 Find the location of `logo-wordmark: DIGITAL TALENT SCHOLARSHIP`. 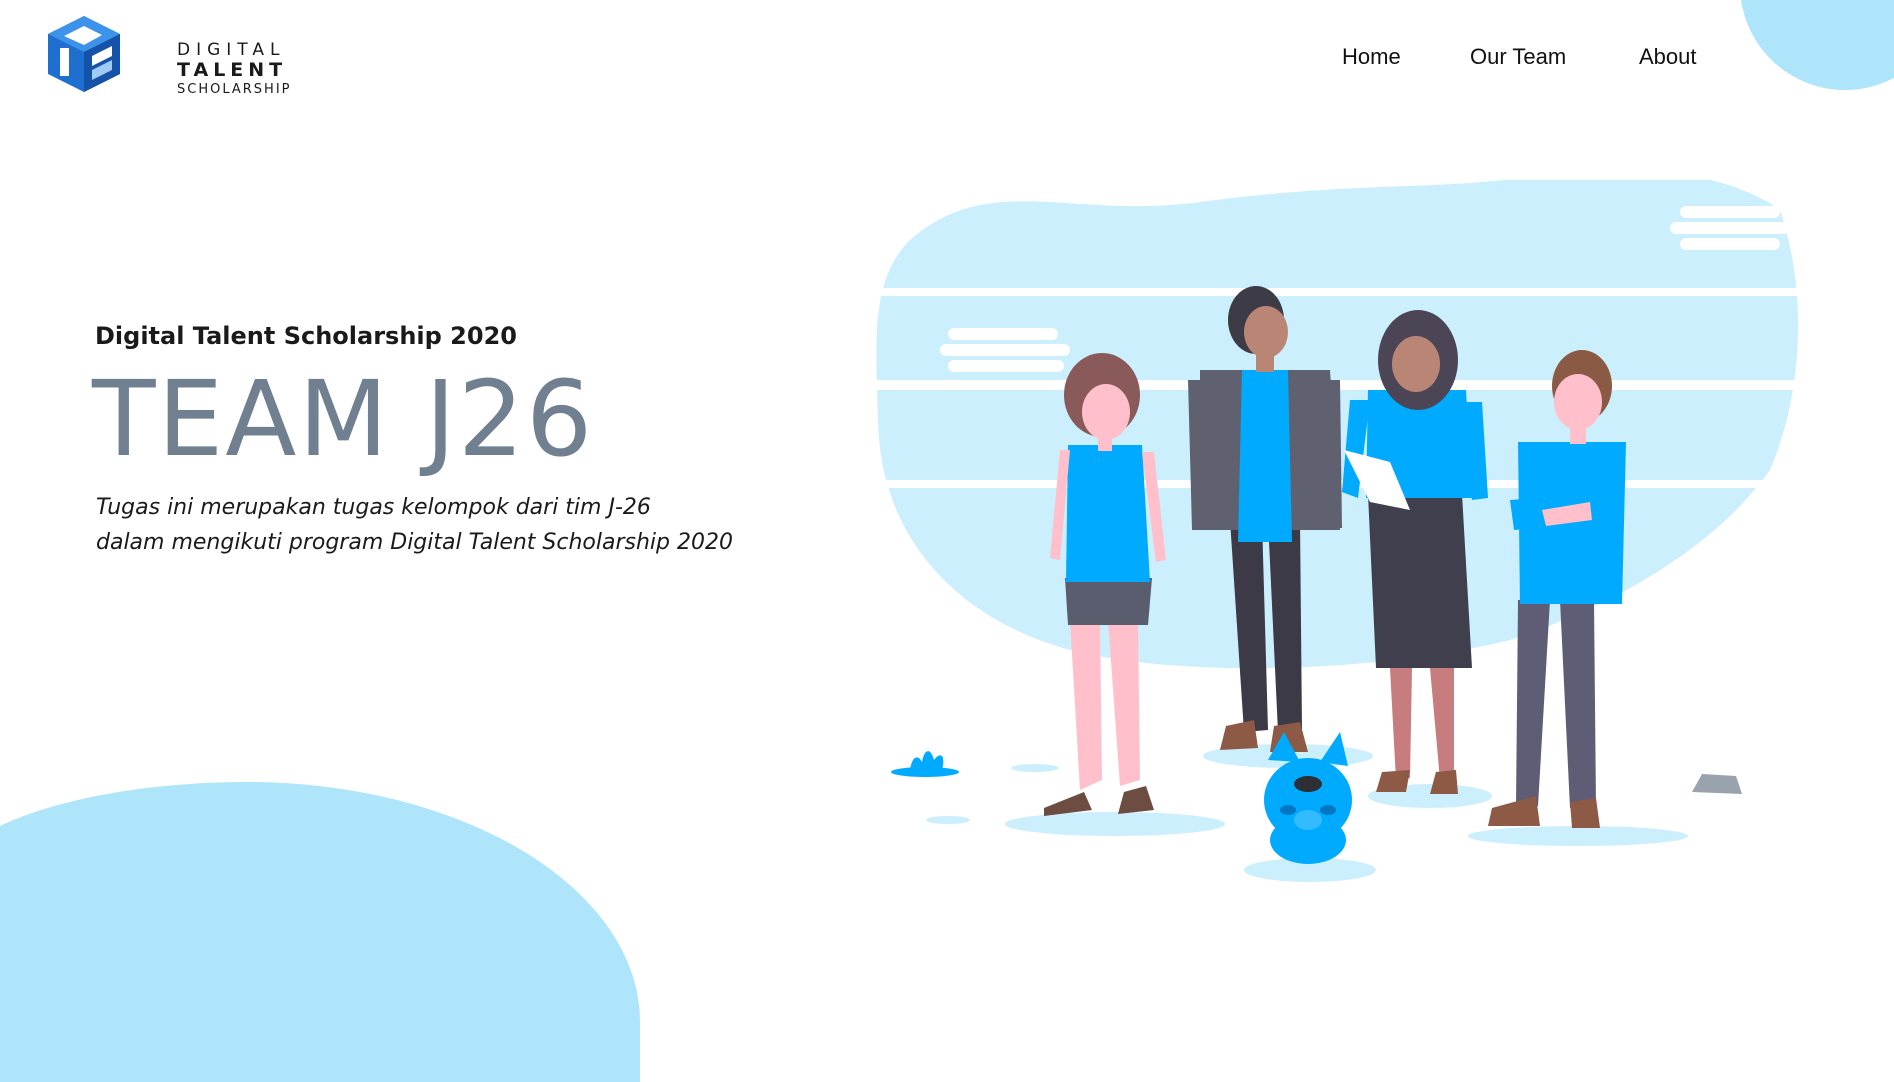

logo-wordmark: DIGITAL TALENT SCHOLARSHIP is located at coordinates (234, 68).